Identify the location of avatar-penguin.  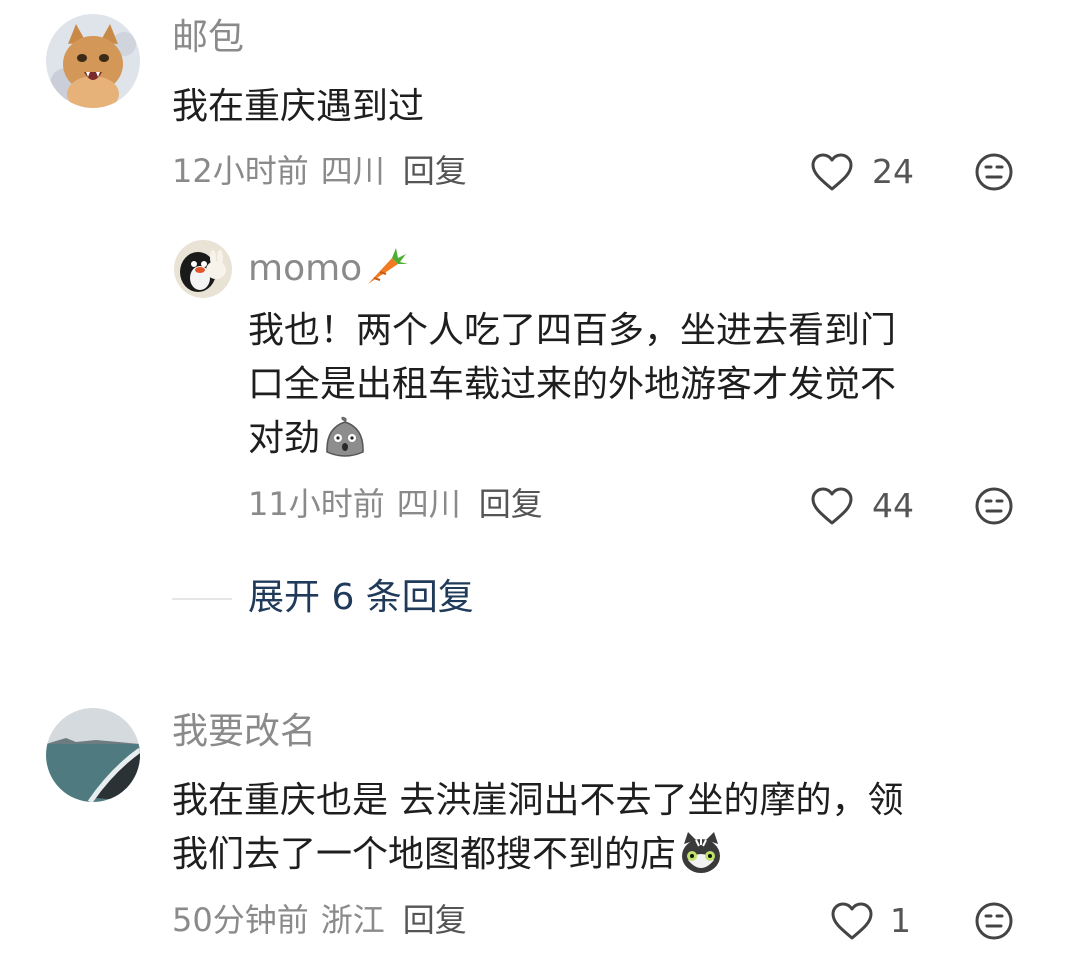
(203, 269).